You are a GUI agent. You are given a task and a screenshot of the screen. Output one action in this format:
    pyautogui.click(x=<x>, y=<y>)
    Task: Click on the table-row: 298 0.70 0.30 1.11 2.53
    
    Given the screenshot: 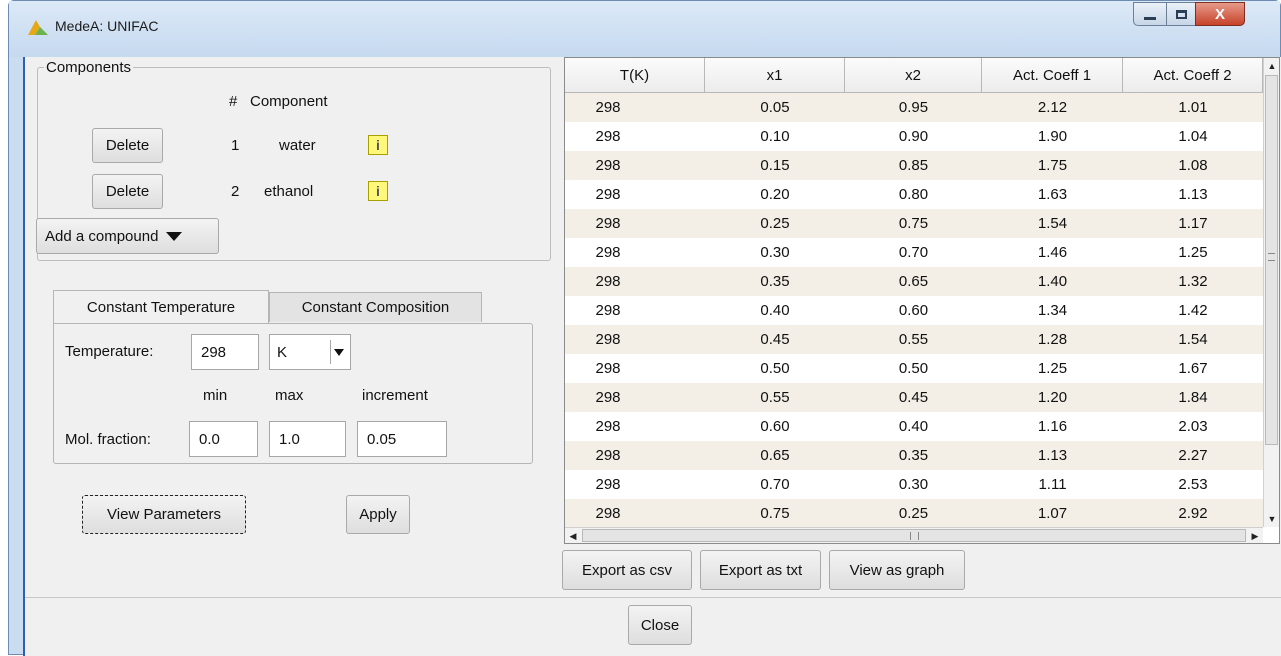 What is the action you would take?
    pyautogui.click(x=914, y=484)
    